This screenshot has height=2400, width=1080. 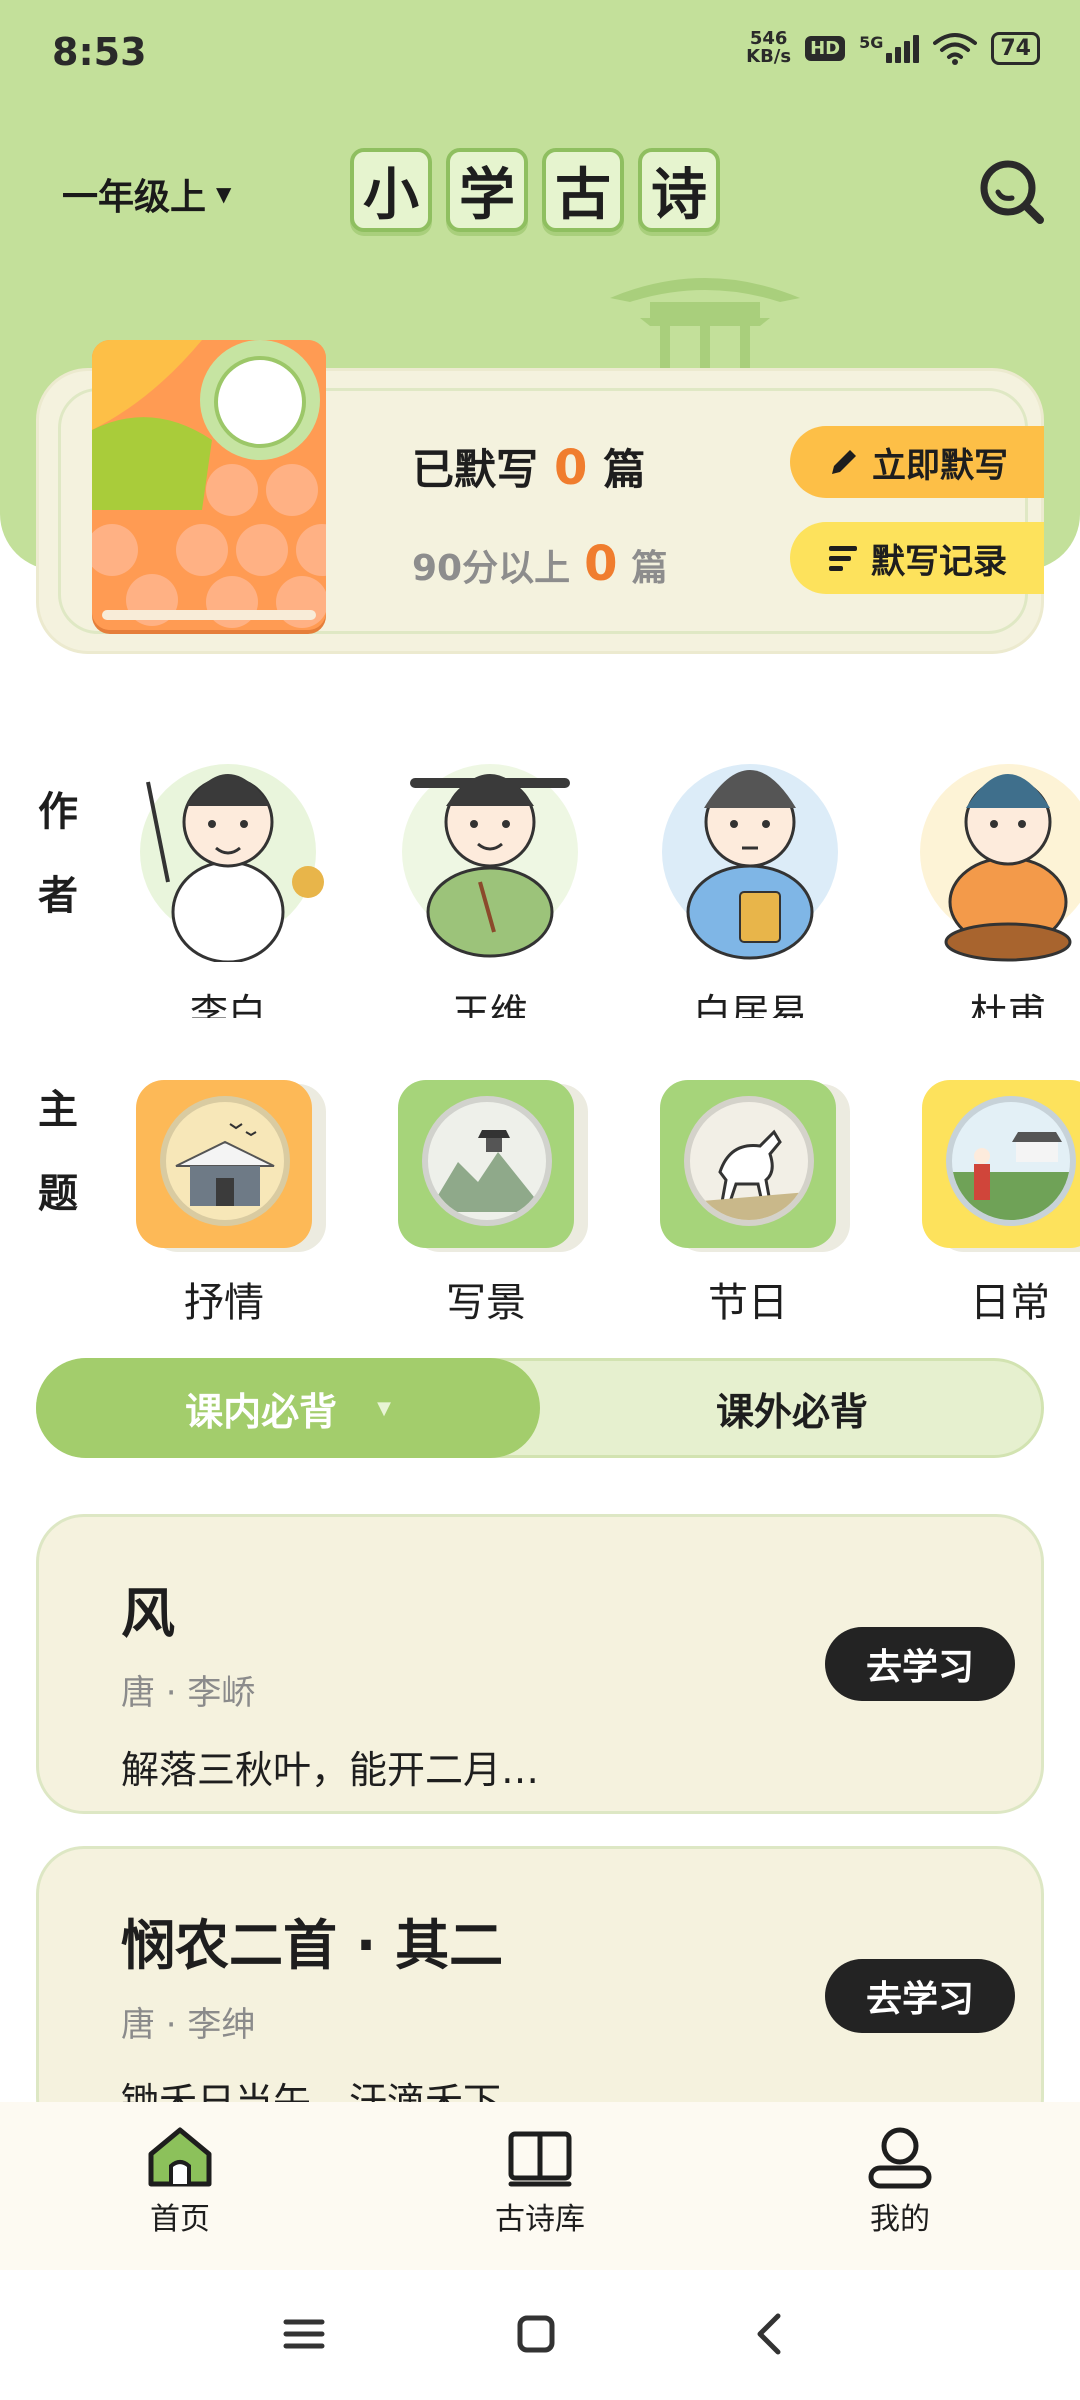 What do you see at coordinates (536, 2334) in the screenshot?
I see `home-square-icon` at bounding box center [536, 2334].